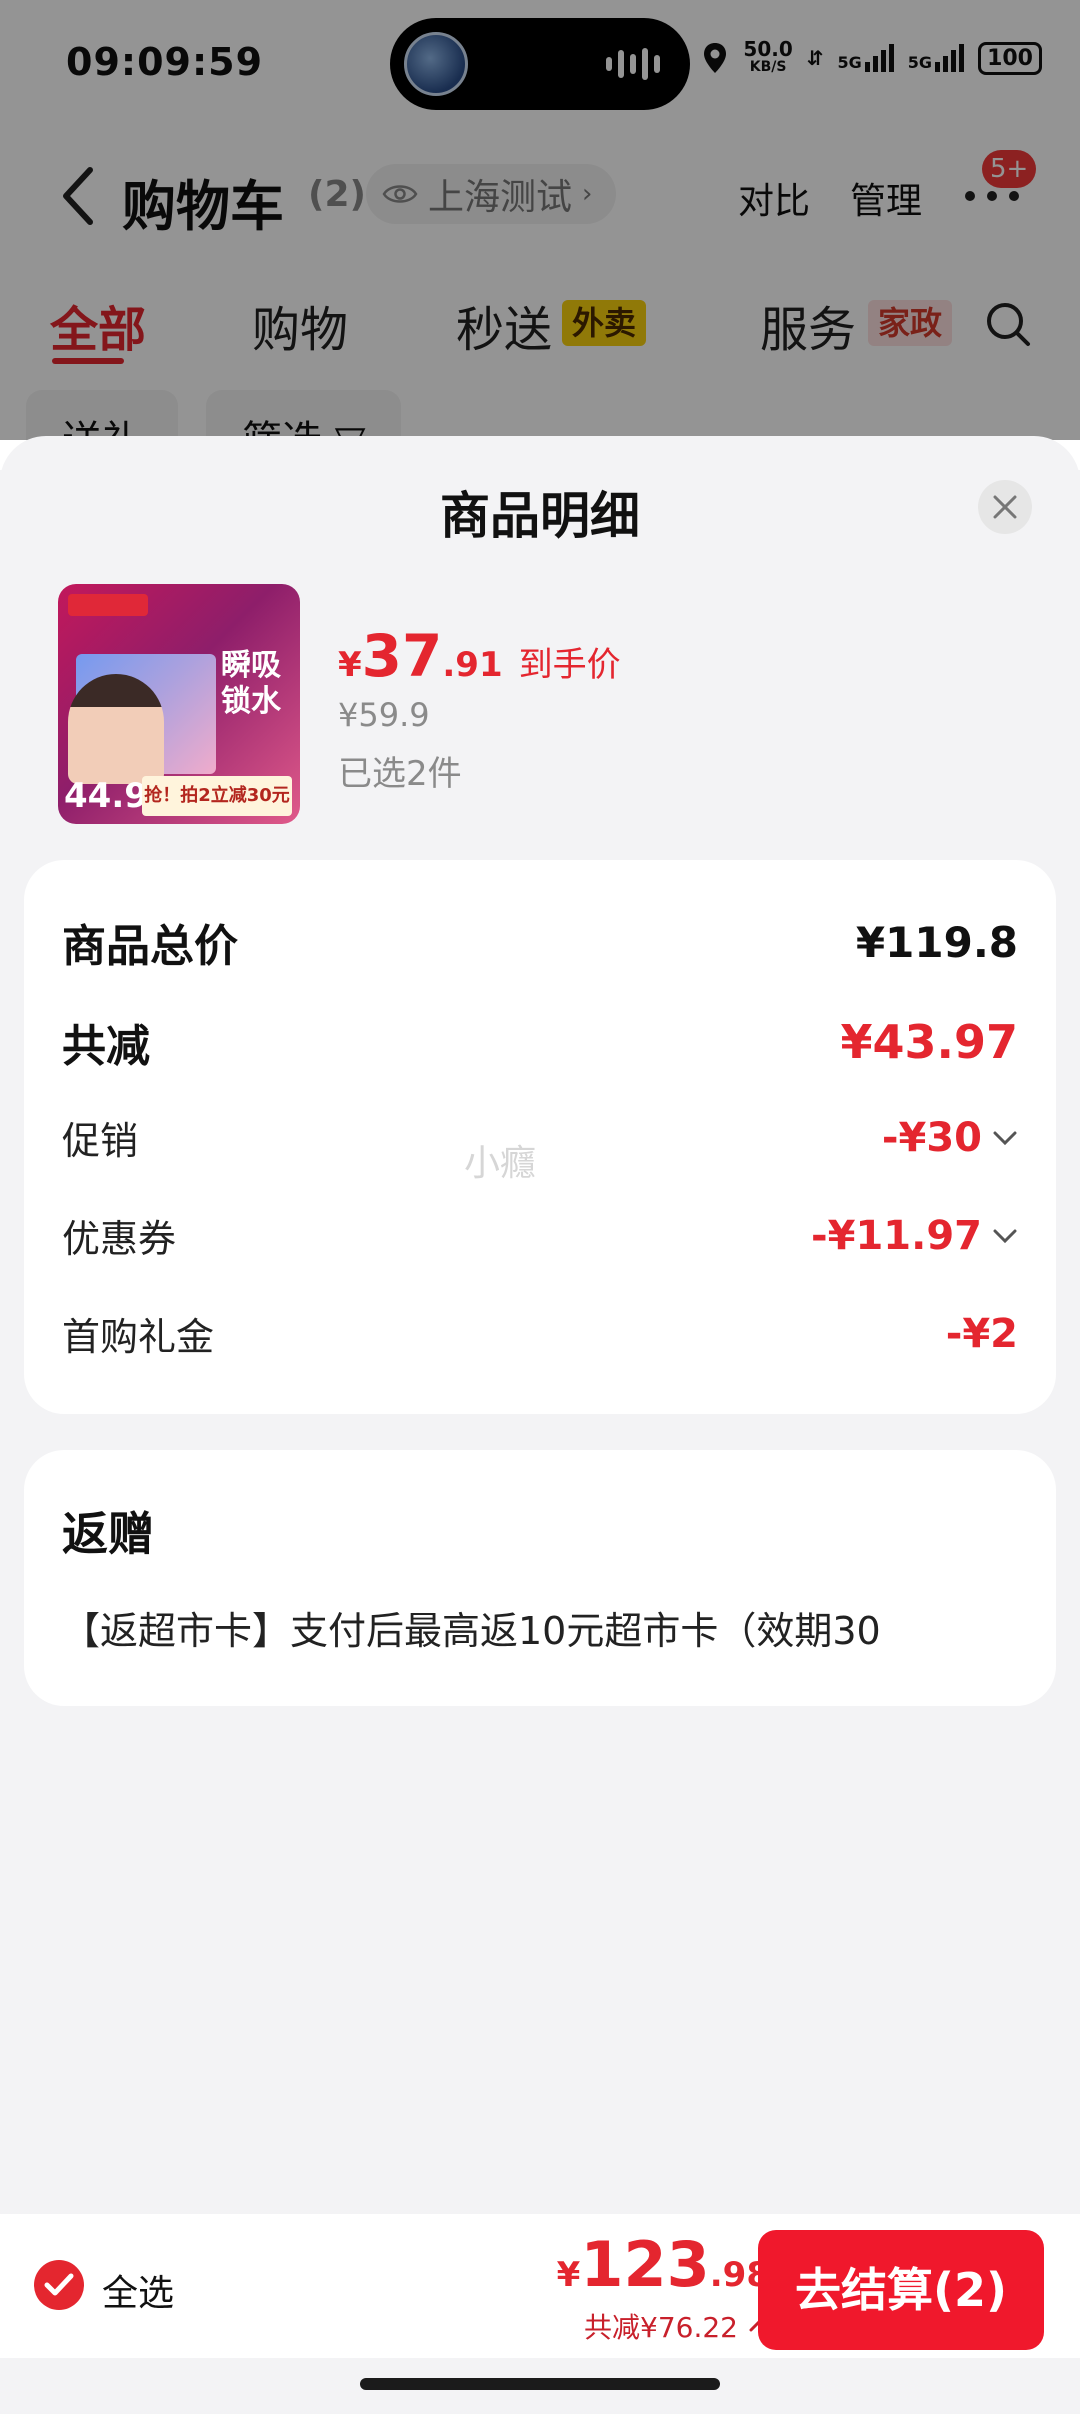 Image resolution: width=1080 pixels, height=2414 pixels. Describe the element at coordinates (569, 665) in the screenshot. I see `final-price-label: 到手价` at that location.